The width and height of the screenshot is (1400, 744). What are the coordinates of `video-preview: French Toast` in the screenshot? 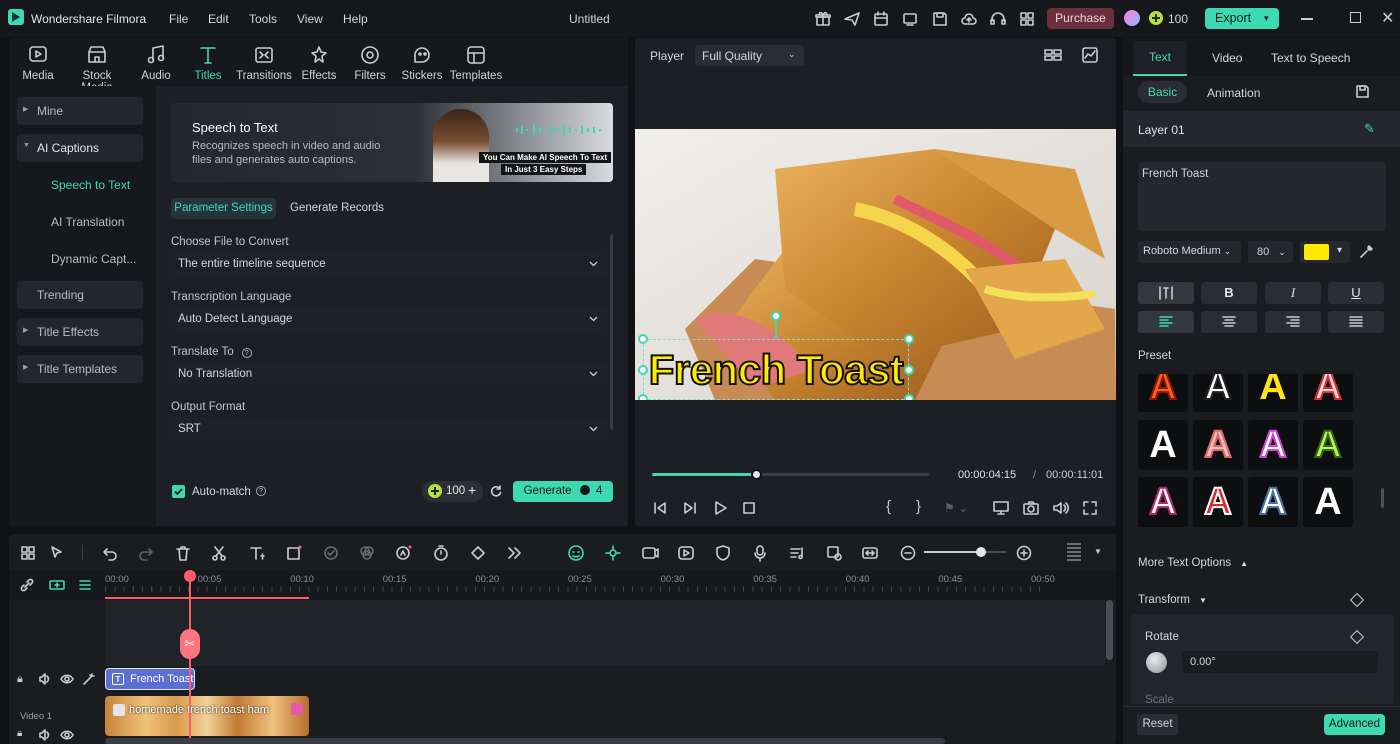 It's located at (875, 264).